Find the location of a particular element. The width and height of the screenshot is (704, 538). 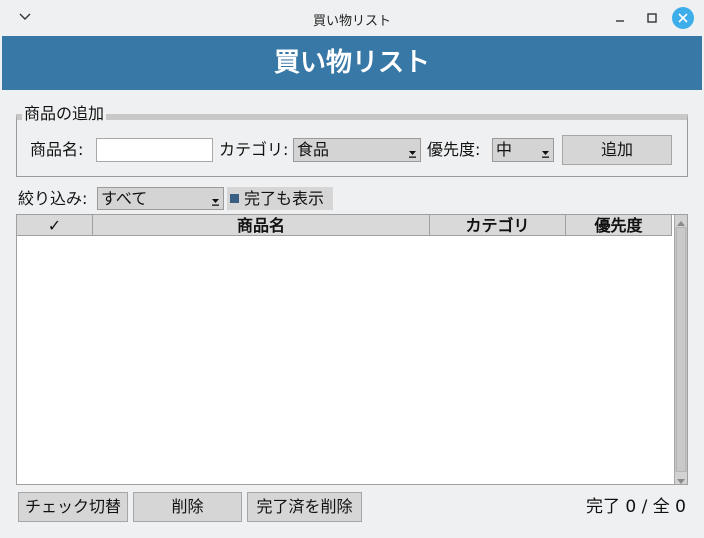

filter-select: すべて is located at coordinates (160, 198).